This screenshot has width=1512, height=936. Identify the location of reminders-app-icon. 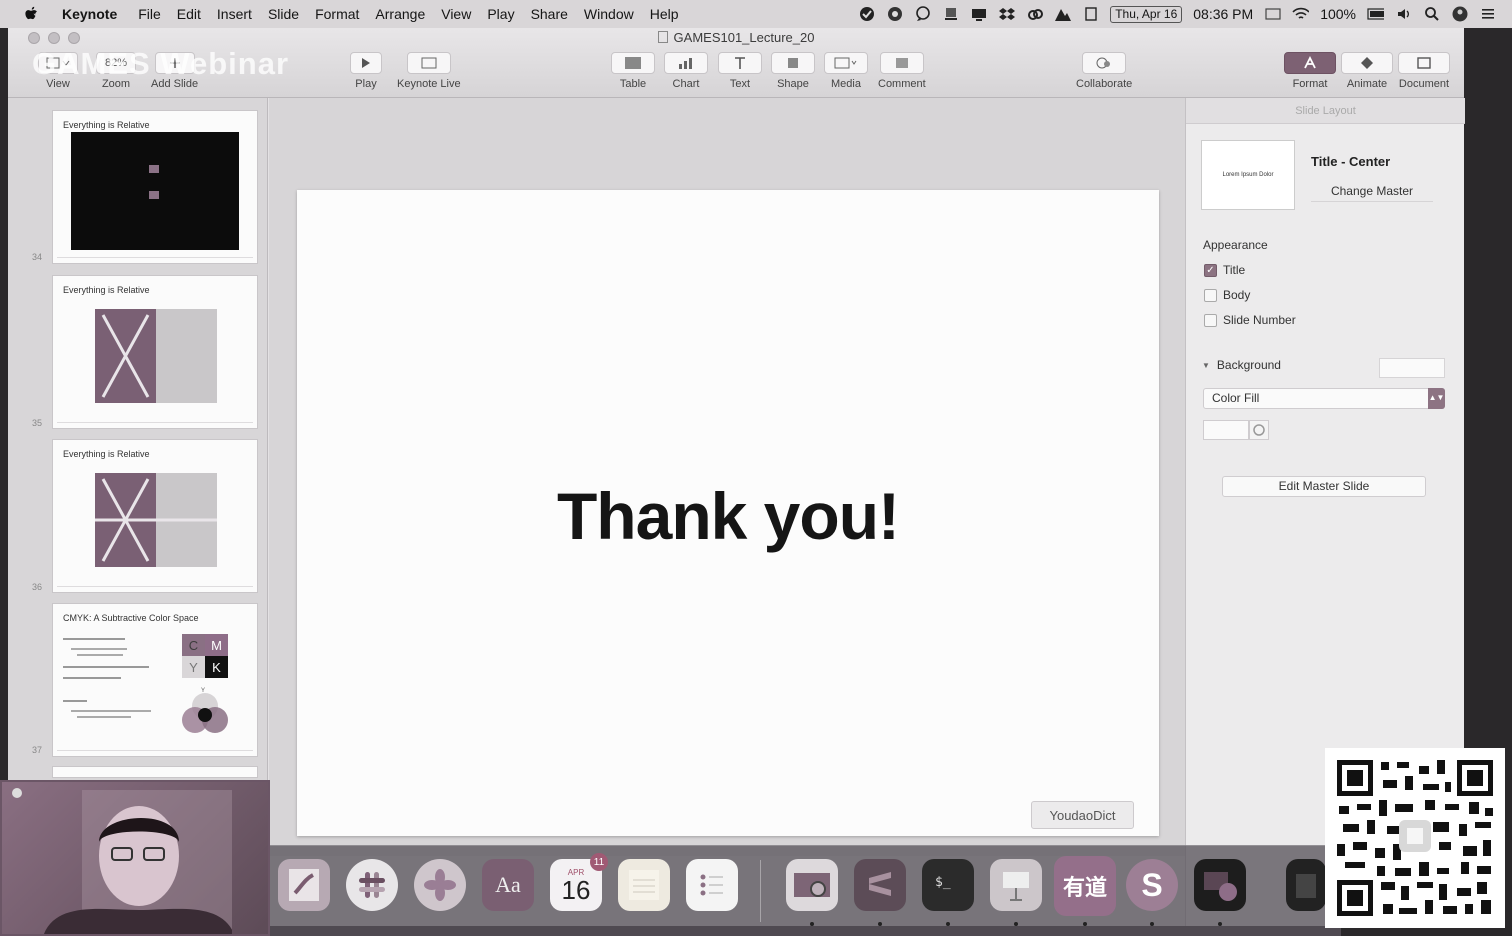
(712, 885).